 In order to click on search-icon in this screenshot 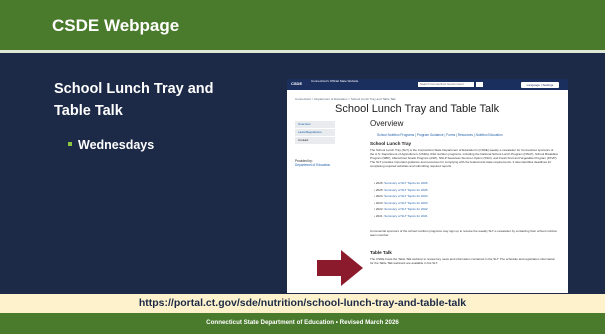, I will do `click(479, 84)`.